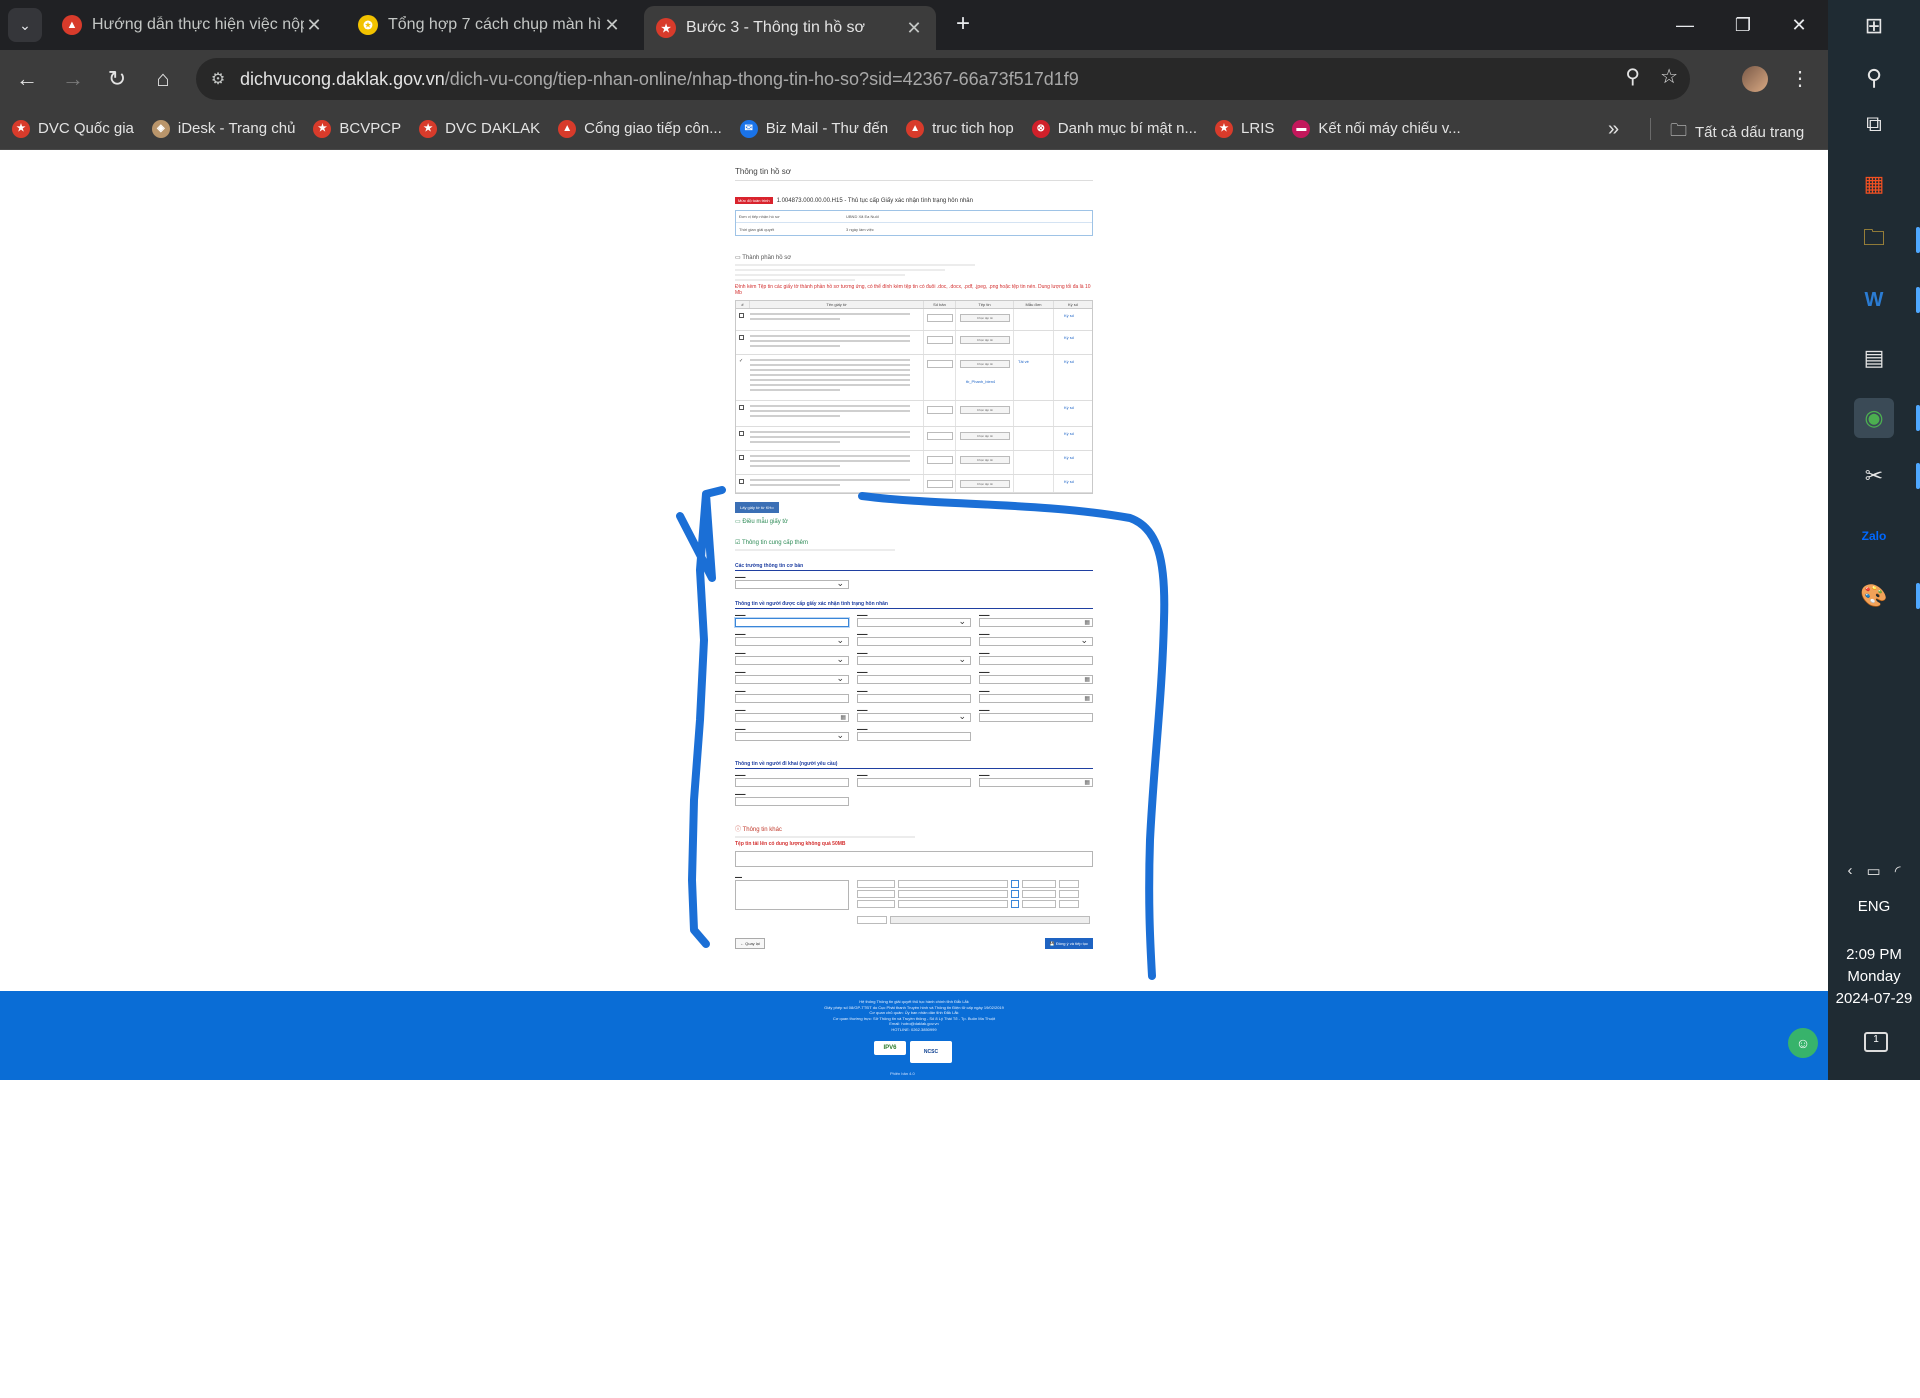 The height and width of the screenshot is (1398, 1920). I want to click on select-field, so click(792, 583).